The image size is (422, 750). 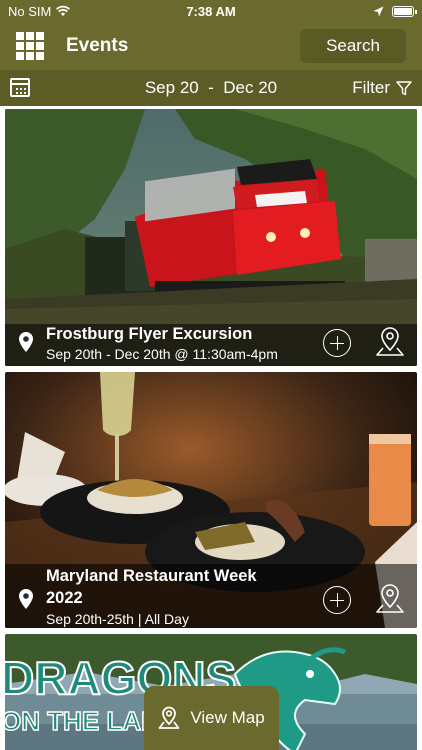 I want to click on menu-grid-icon, so click(x=30, y=46).